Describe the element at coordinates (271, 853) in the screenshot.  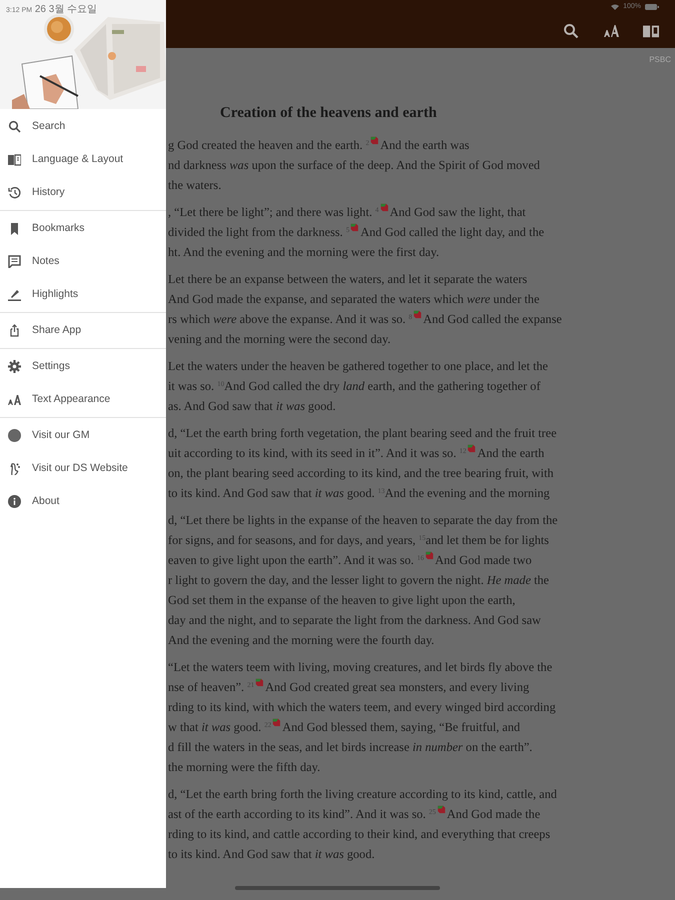
I see `verse-text: to its kind. And God saw that it was good.` at that location.